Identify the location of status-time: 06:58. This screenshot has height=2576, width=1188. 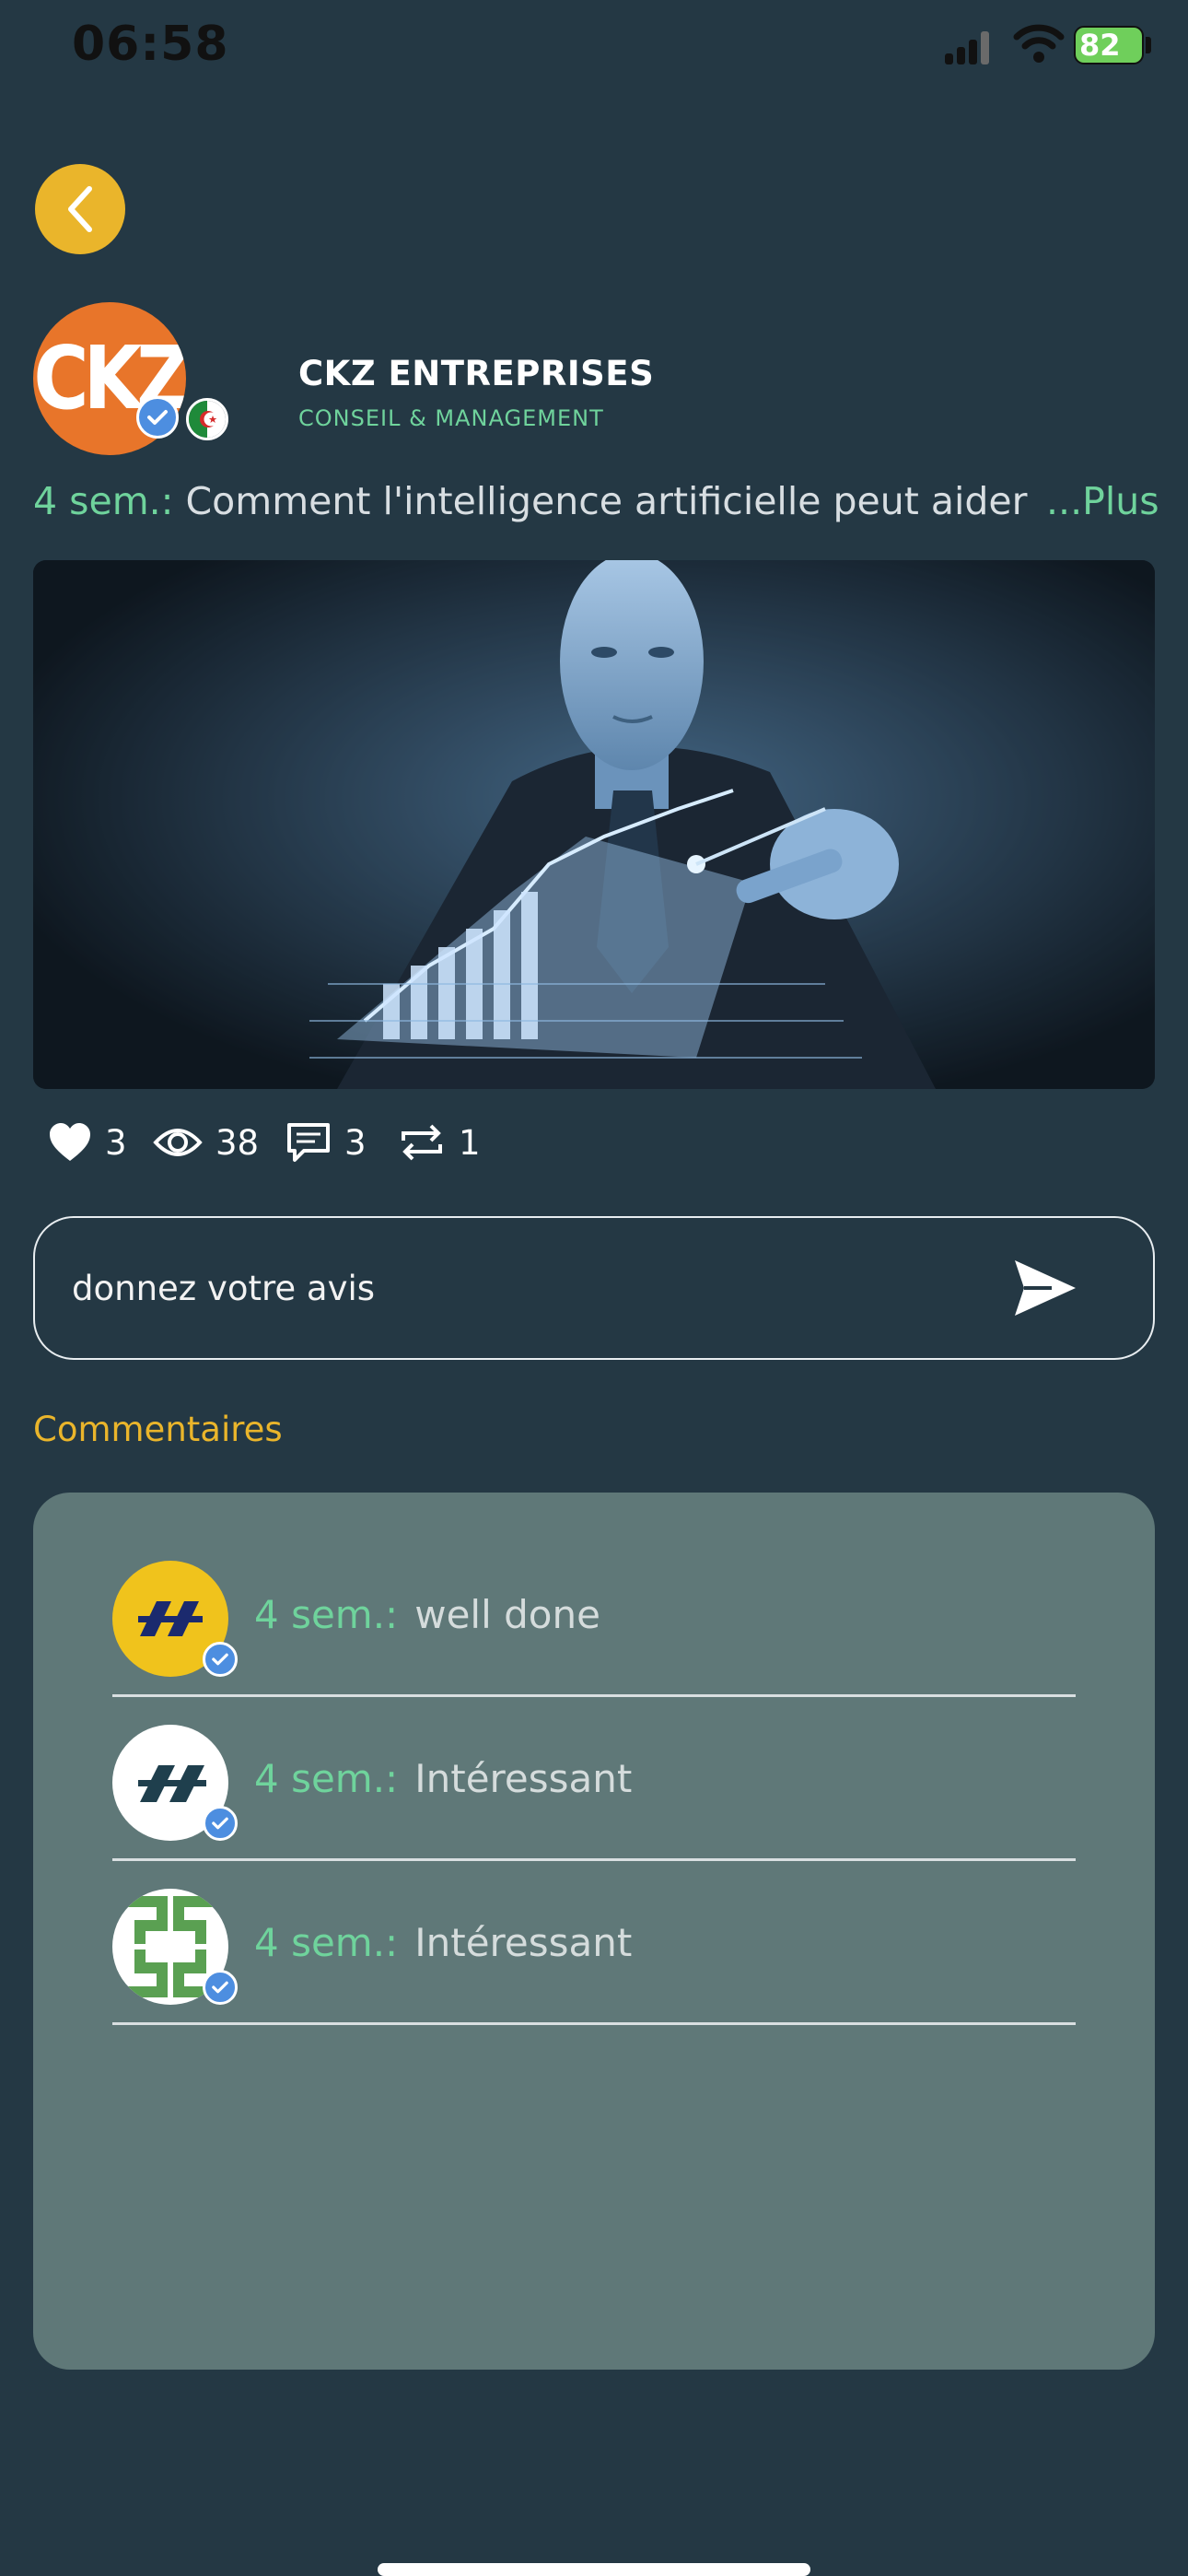
(150, 44).